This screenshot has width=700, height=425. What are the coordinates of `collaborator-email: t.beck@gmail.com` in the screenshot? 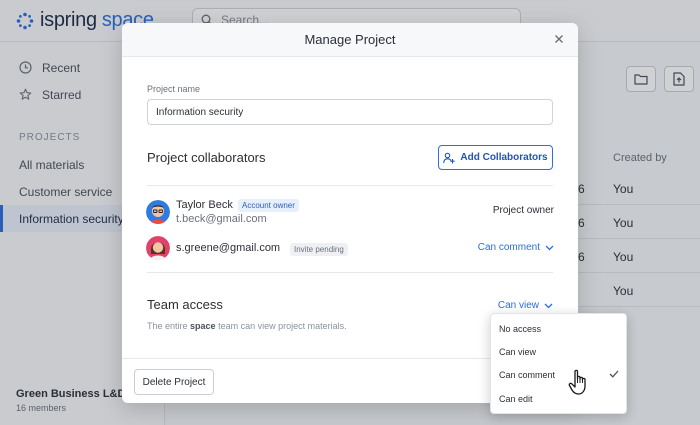 It's located at (221, 219).